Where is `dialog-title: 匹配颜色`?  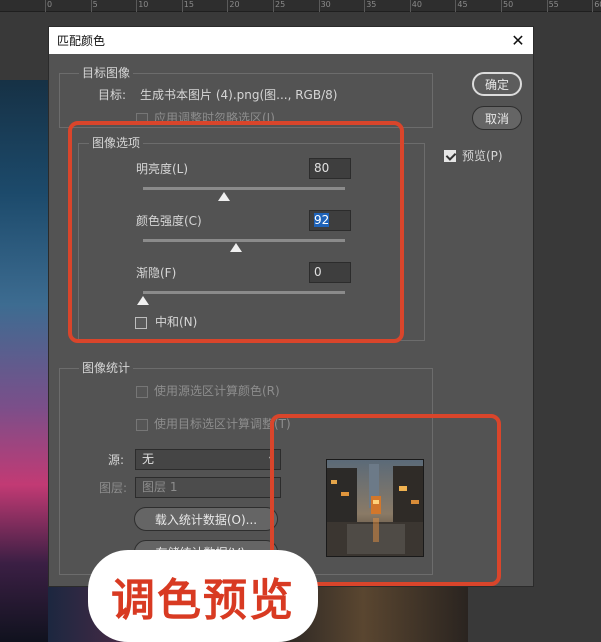
dialog-title: 匹配颜色 is located at coordinates (81, 41).